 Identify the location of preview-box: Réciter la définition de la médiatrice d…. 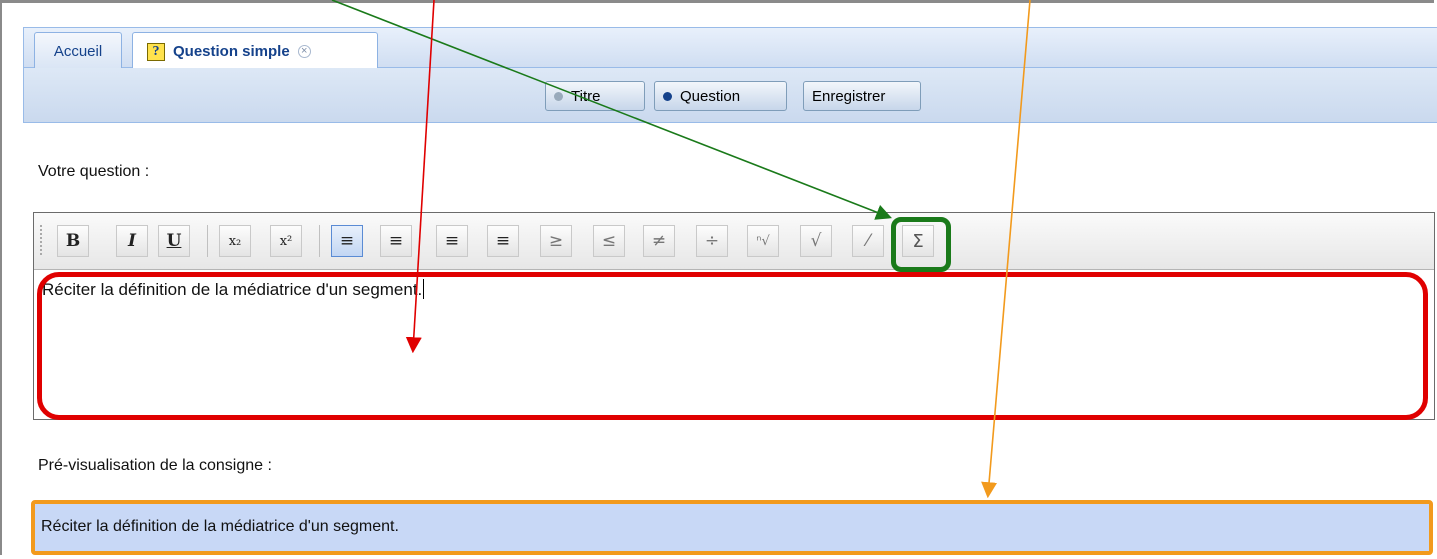
(732, 527).